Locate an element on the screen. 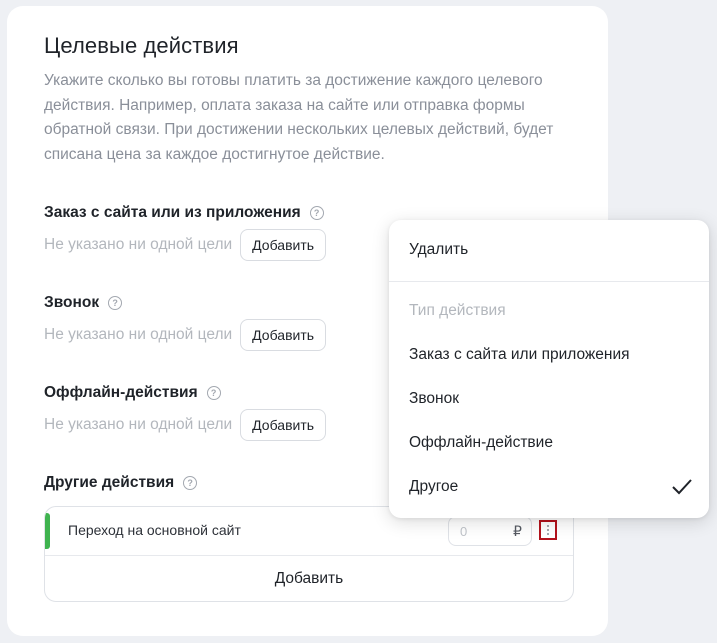 Image resolution: width=717 pixels, height=643 pixels. page-title: Целевые действия is located at coordinates (141, 45).